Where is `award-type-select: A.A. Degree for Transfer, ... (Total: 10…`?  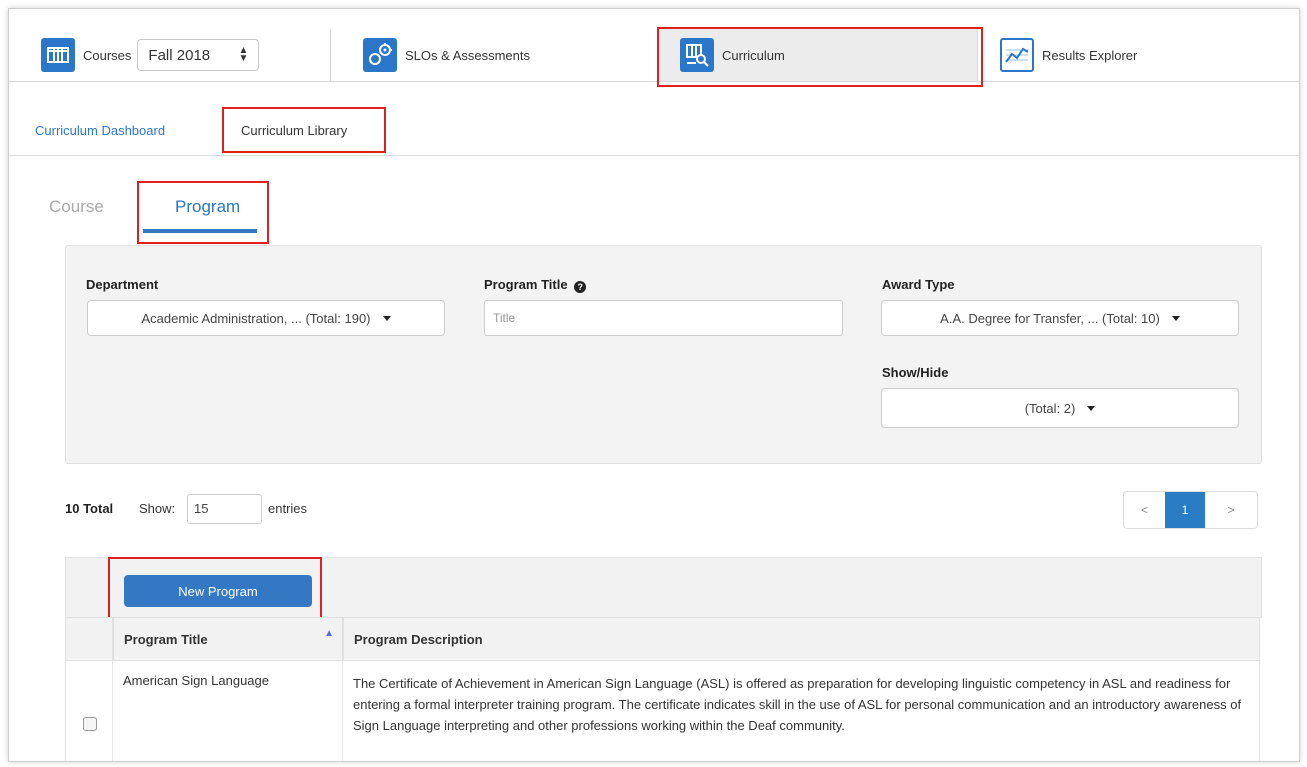
award-type-select: A.A. Degree for Transfer, ... (Total: 10… is located at coordinates (1060, 318).